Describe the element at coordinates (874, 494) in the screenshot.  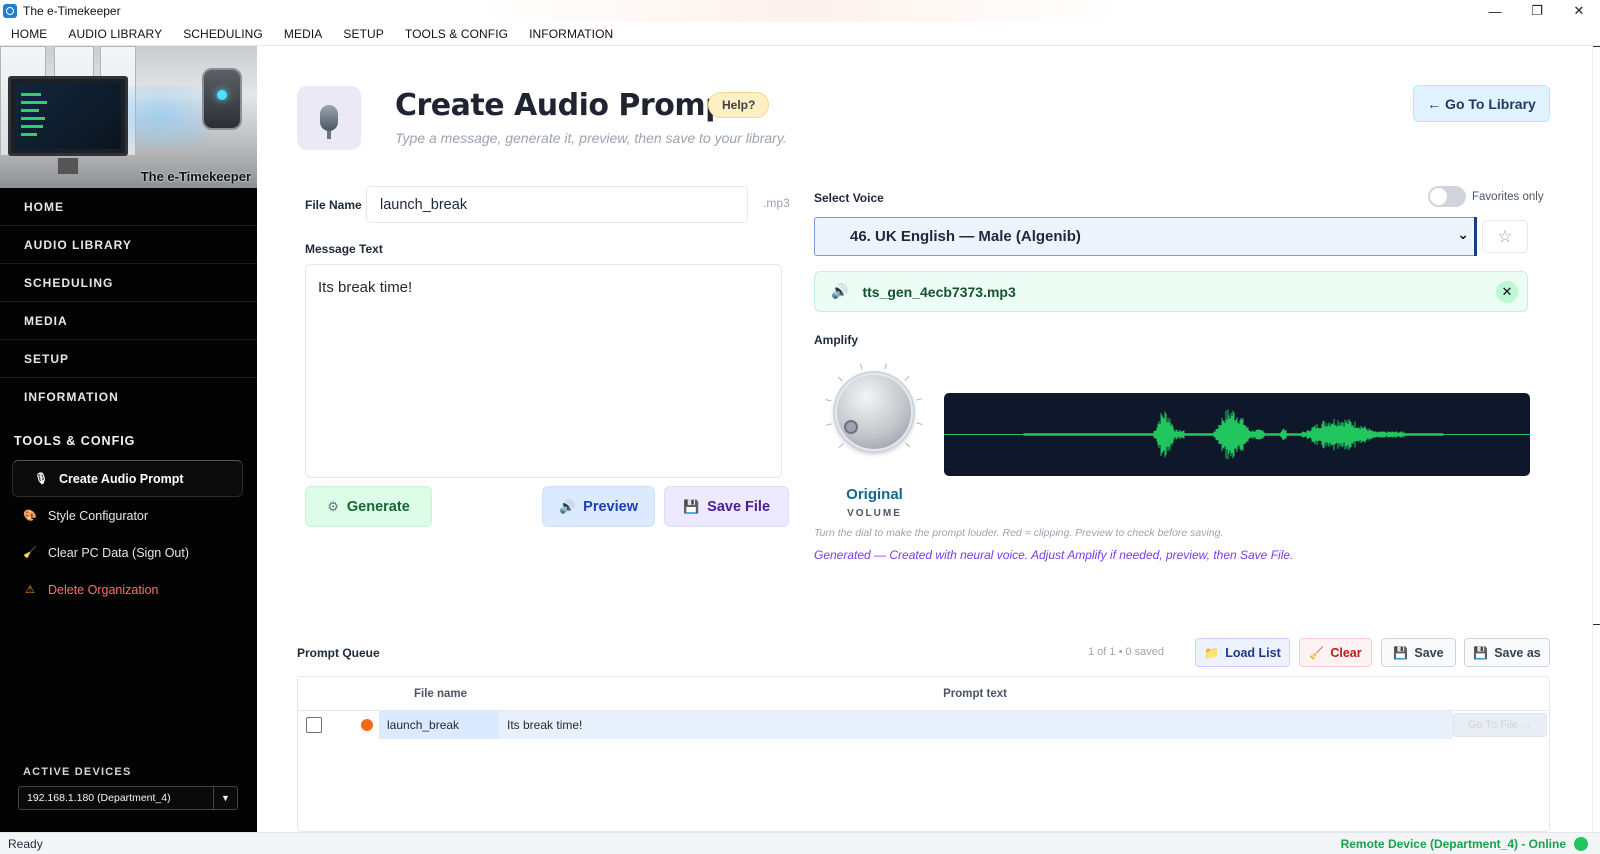
I see `volume-value: Original` at that location.